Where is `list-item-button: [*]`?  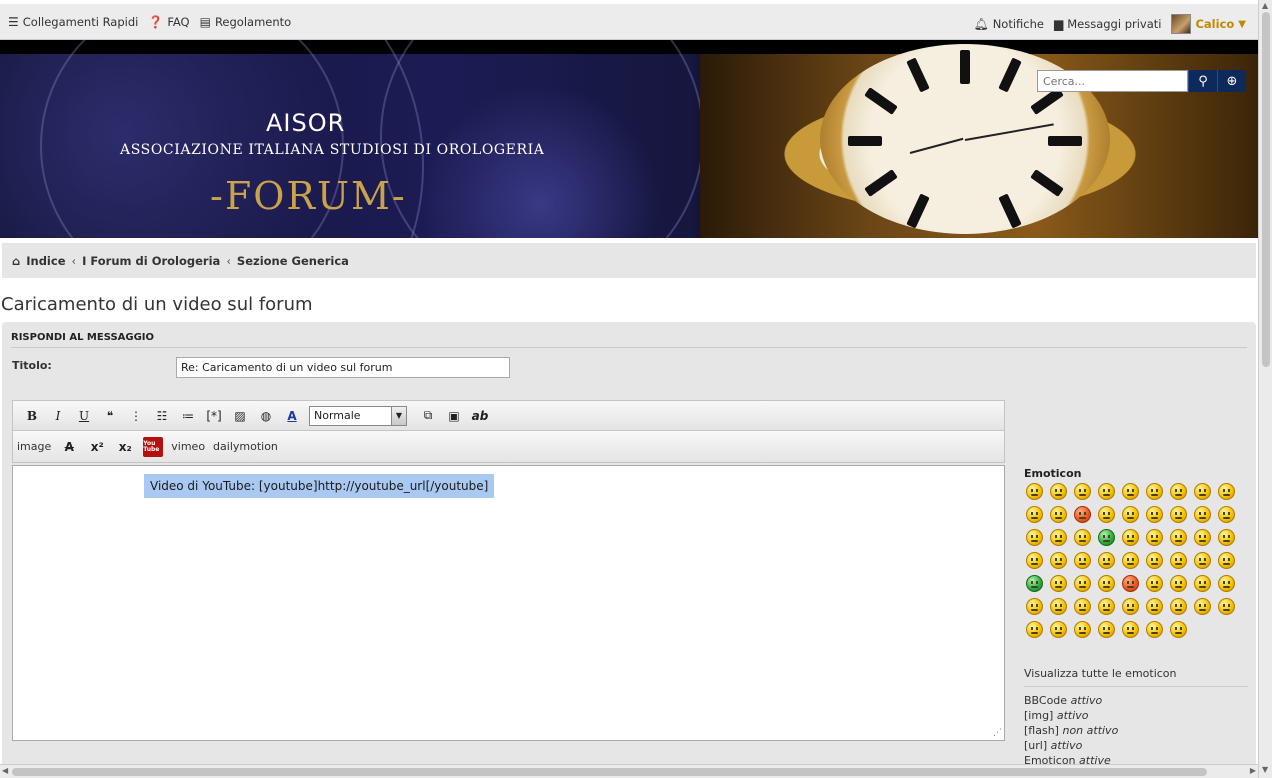 list-item-button: [*] is located at coordinates (214, 416).